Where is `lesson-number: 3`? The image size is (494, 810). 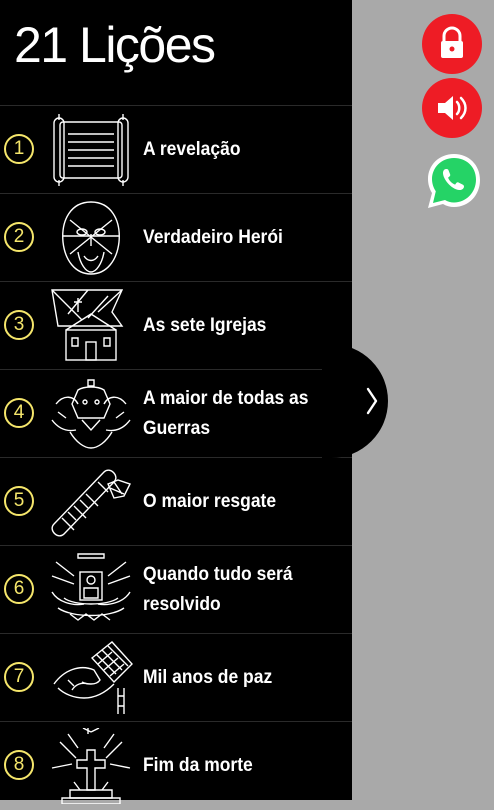 lesson-number: 3 is located at coordinates (19, 325).